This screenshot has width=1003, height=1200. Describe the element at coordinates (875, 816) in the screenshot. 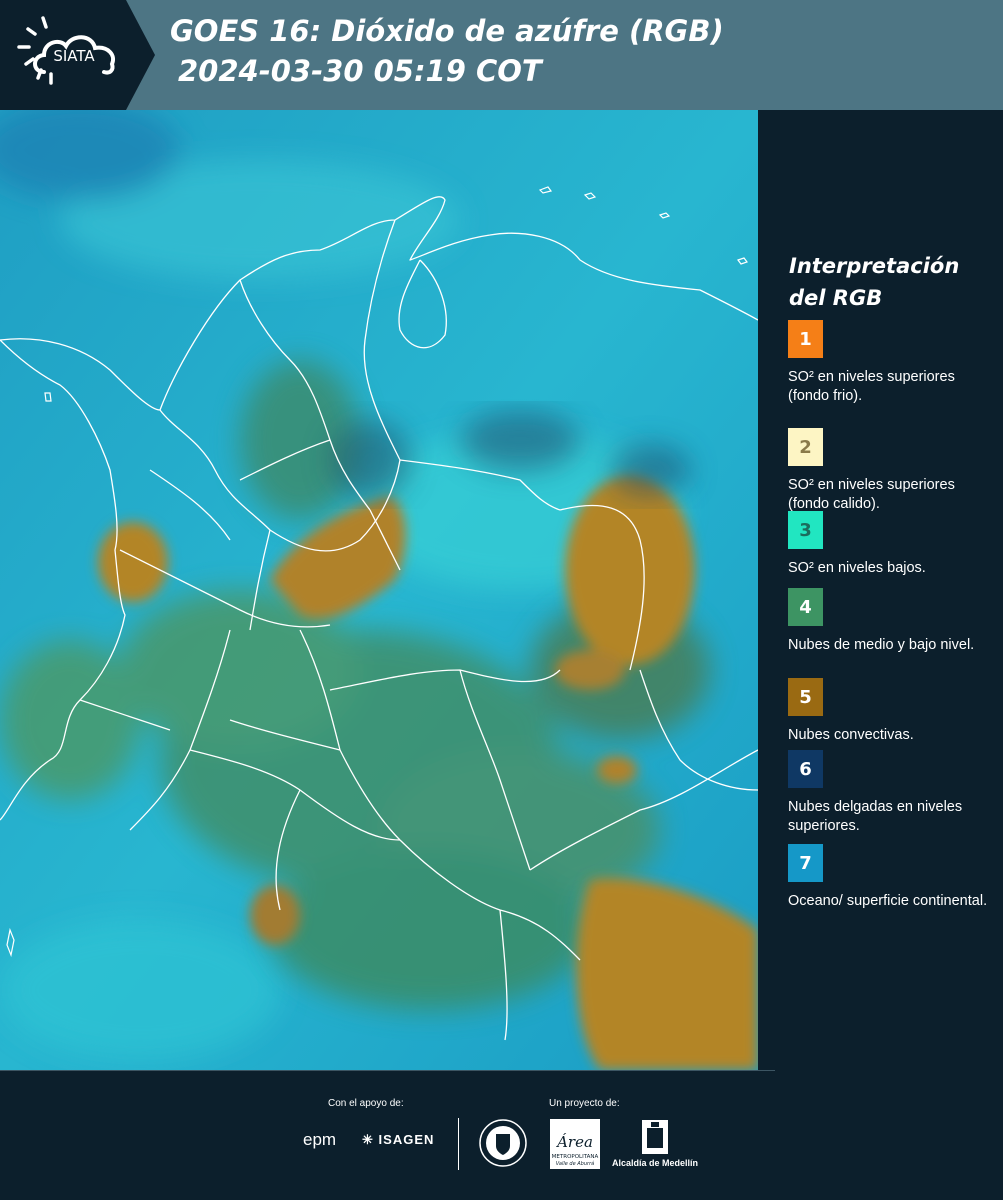

I see `legend-label: Nubes delgadas en niveles superiores.` at that location.